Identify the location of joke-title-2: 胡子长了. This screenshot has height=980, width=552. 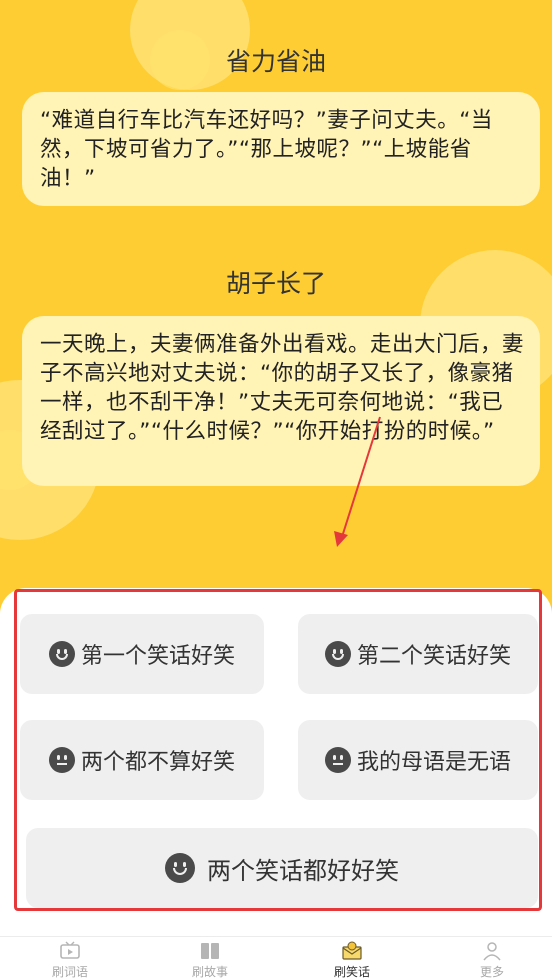
(275, 283).